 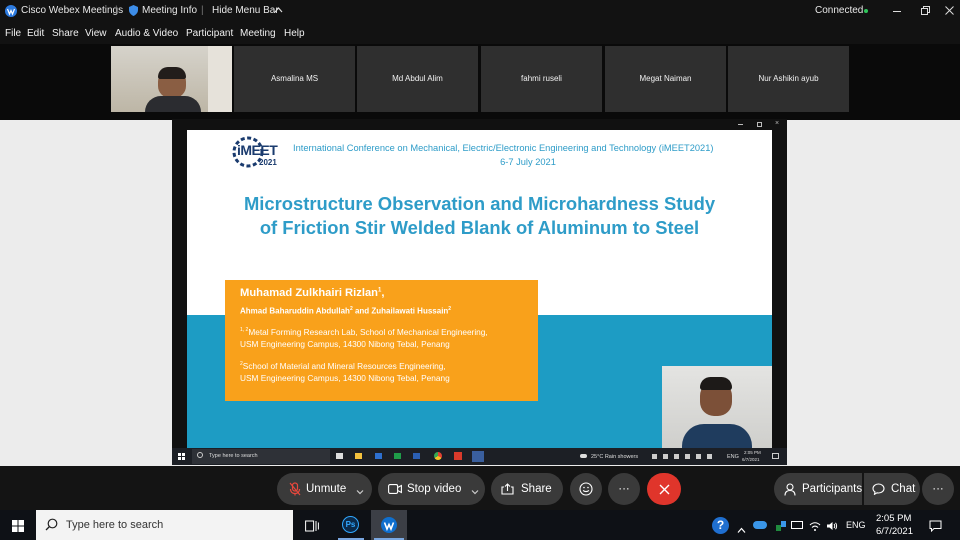 What do you see at coordinates (740, 124) in the screenshot?
I see `shared-minimize-icon` at bounding box center [740, 124].